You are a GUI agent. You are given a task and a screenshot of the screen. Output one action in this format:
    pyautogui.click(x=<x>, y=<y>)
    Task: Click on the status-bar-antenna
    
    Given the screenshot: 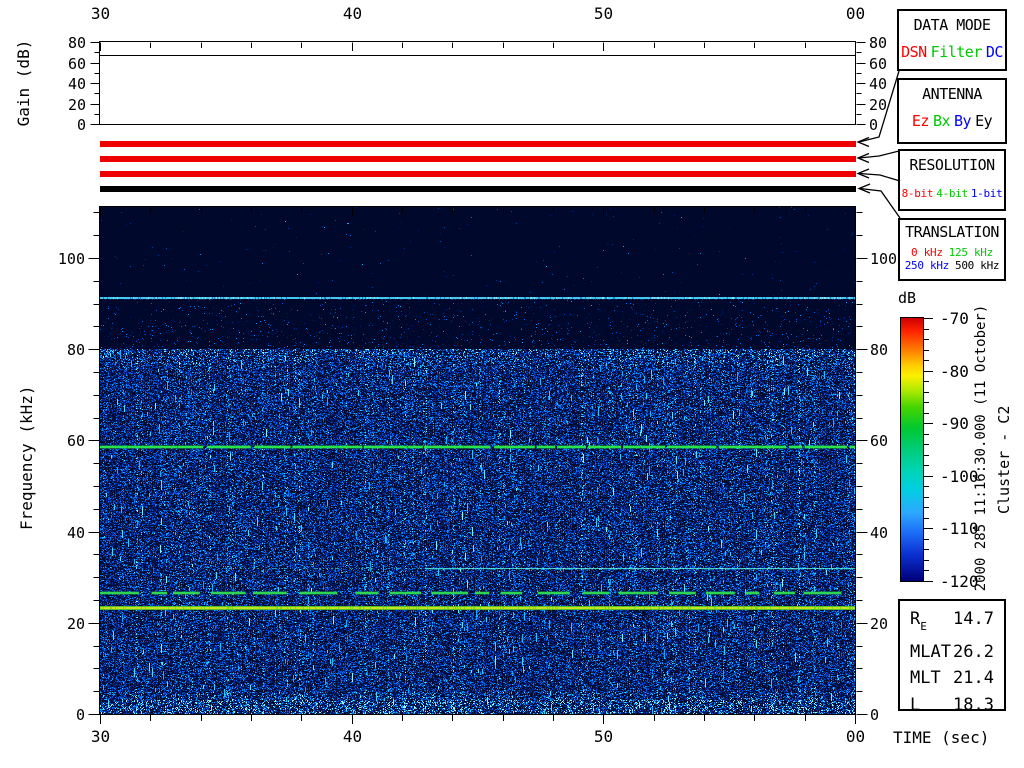 What is the action you would take?
    pyautogui.click(x=478, y=159)
    